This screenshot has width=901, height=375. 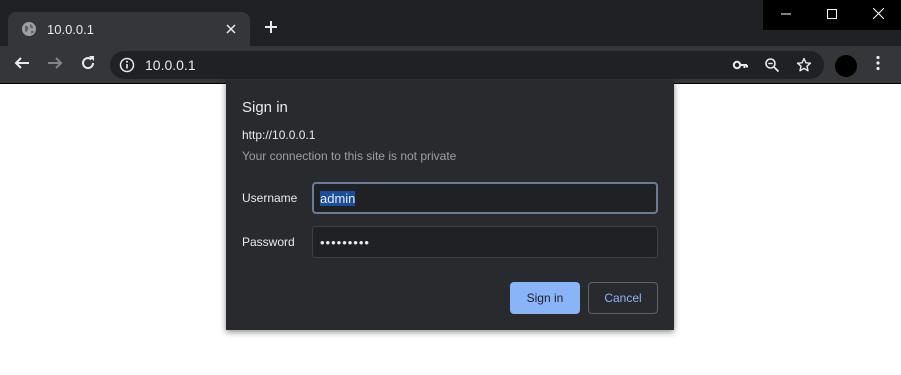 I want to click on browser-menu-button, so click(x=878, y=65).